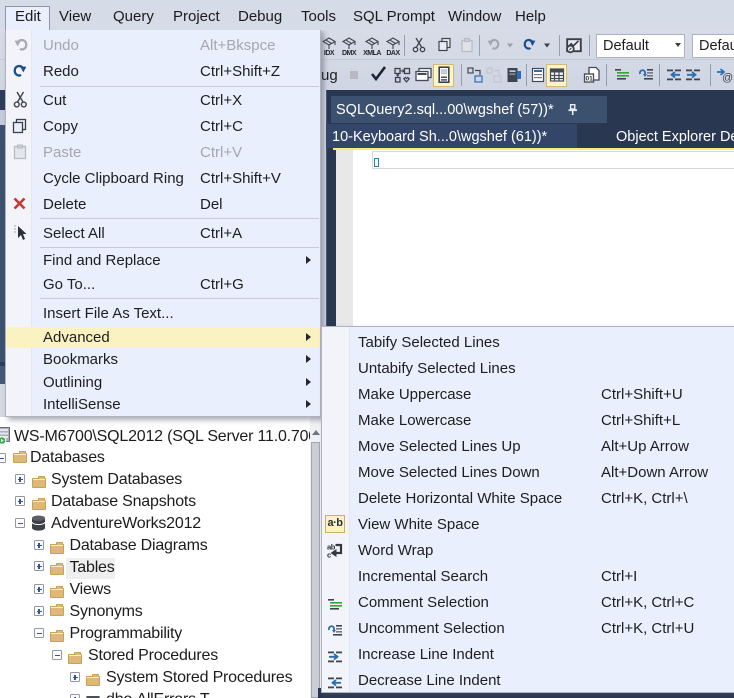 The width and height of the screenshot is (734, 698). What do you see at coordinates (329, 53) in the screenshot?
I see `svg-text: IDX` at bounding box center [329, 53].